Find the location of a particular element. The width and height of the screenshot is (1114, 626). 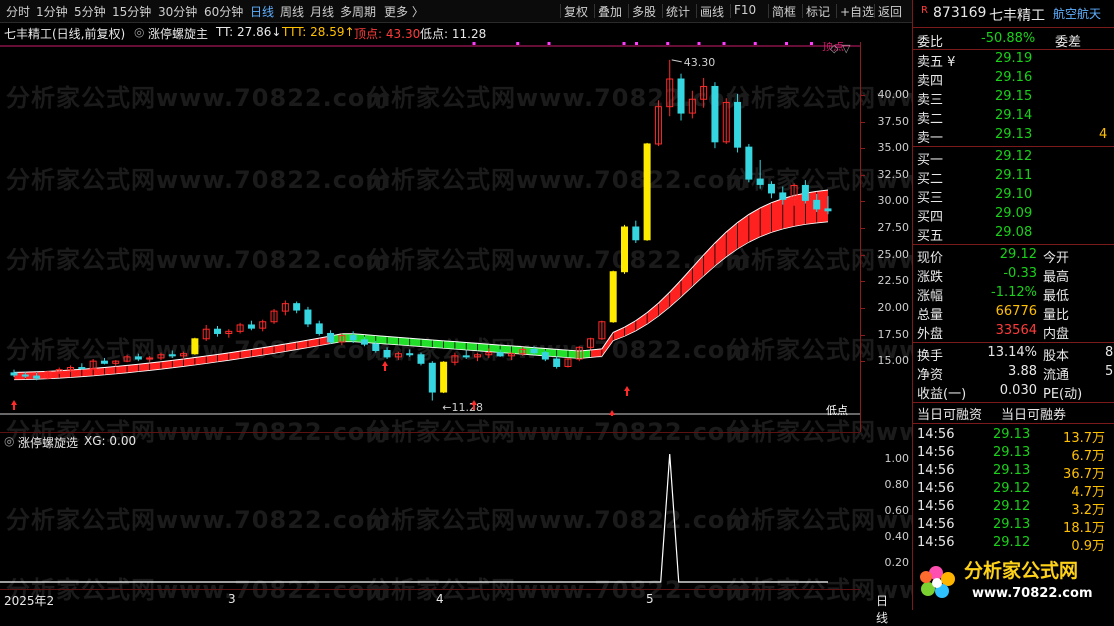

stat-value: -0.33 is located at coordinates (1020, 273).